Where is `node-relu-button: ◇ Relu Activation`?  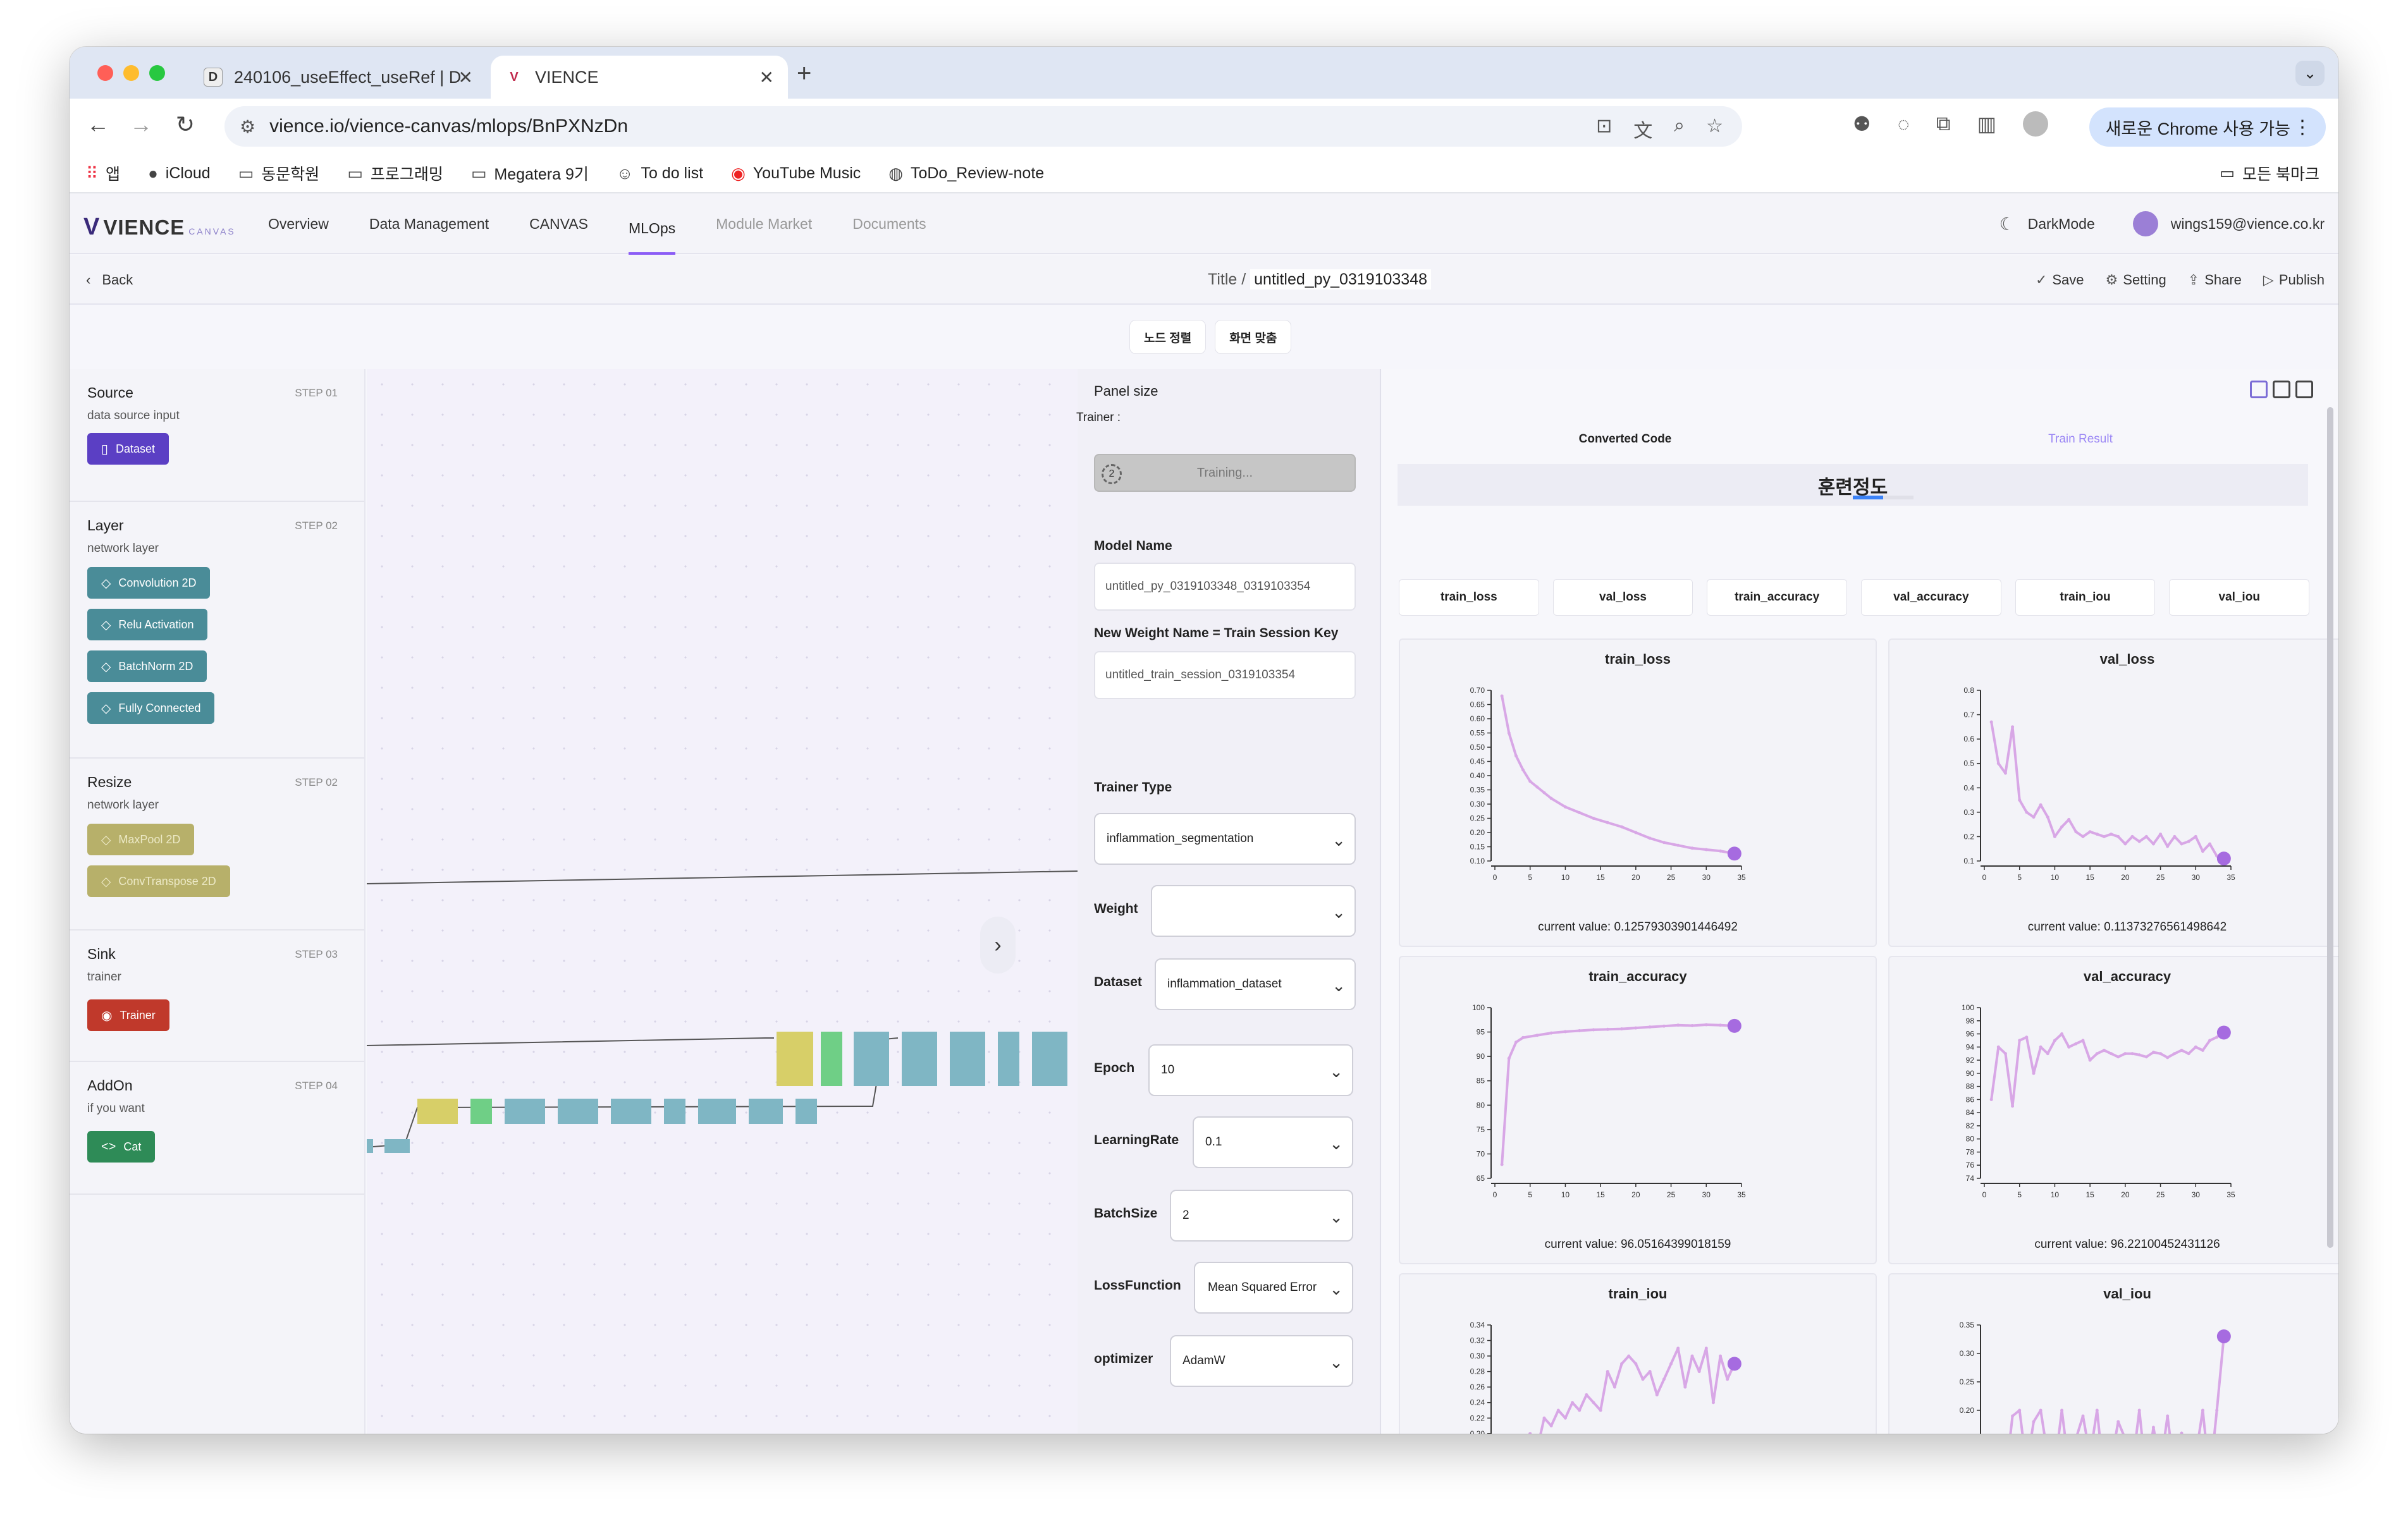
node-relu-button: ◇ Relu Activation is located at coordinates (147, 624).